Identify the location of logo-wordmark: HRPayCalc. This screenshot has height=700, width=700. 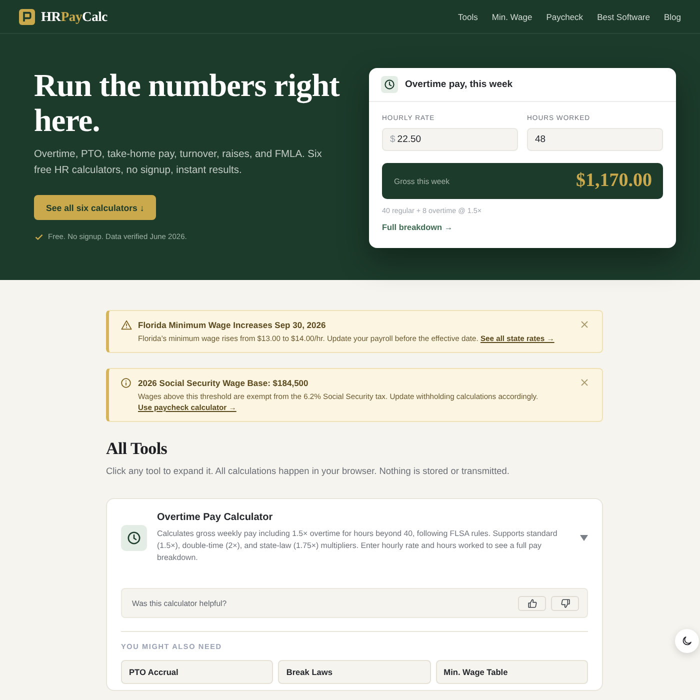
(74, 16).